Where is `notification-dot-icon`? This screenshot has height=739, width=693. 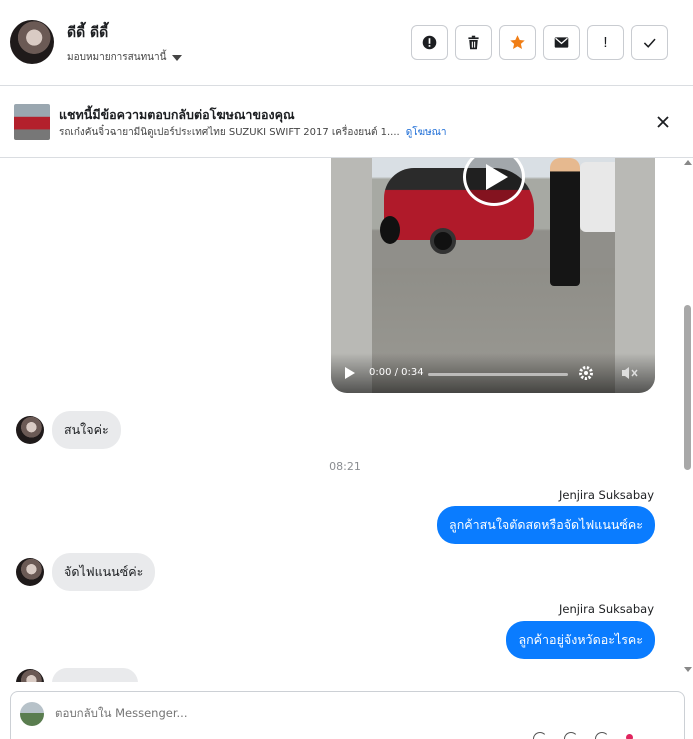
notification-dot-icon is located at coordinates (629, 736).